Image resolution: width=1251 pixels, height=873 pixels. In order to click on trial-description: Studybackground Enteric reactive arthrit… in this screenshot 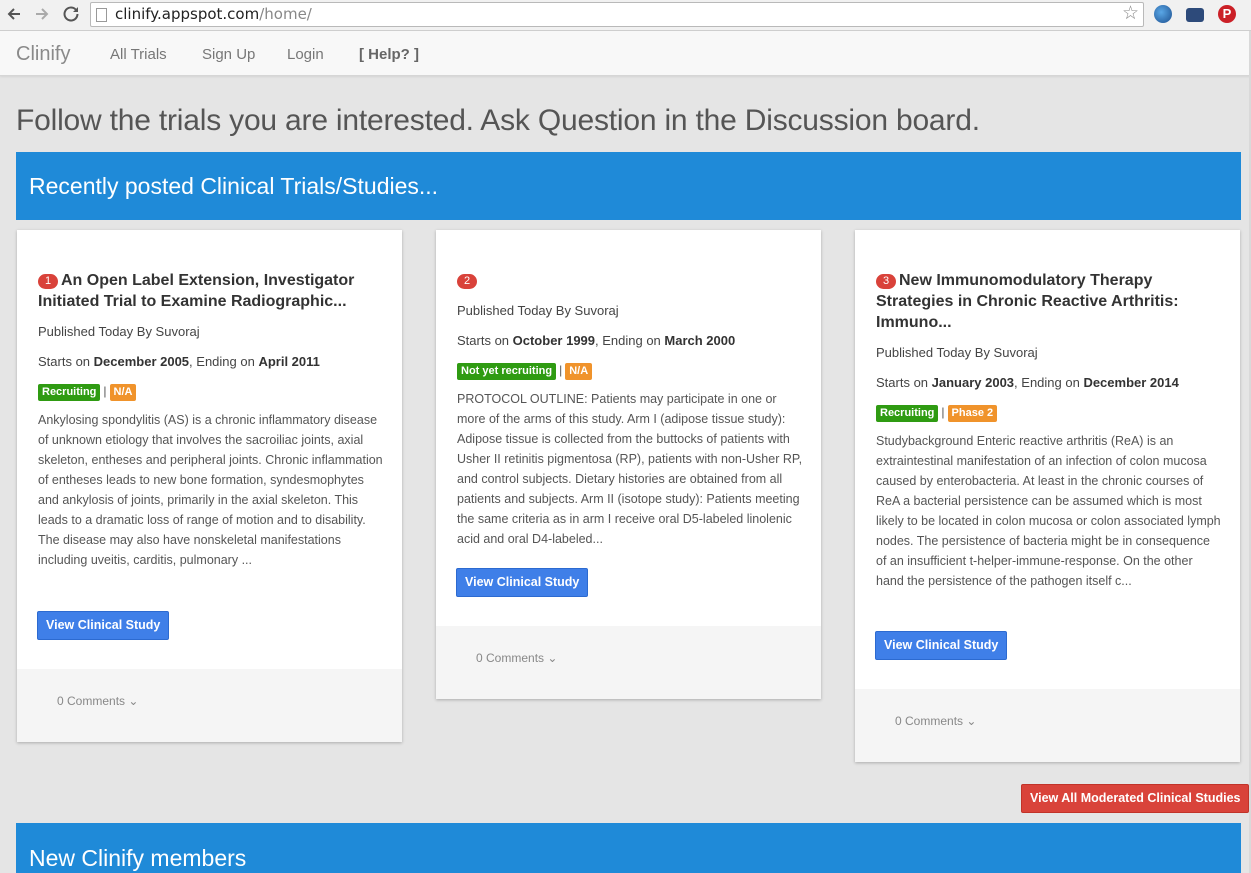, I will do `click(1048, 511)`.